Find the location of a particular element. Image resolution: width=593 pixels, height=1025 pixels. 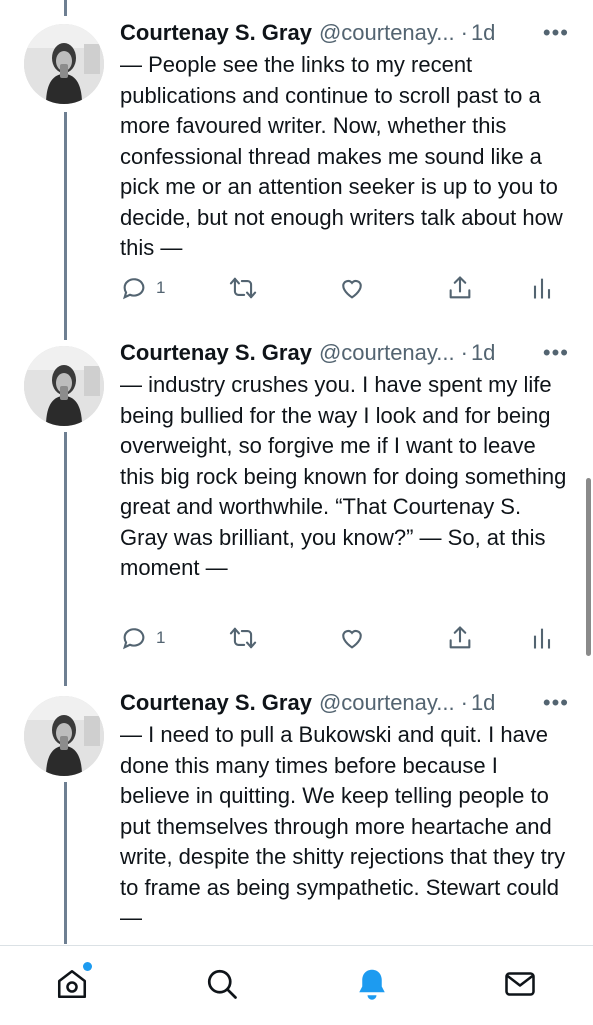

search-icon is located at coordinates (222, 984).